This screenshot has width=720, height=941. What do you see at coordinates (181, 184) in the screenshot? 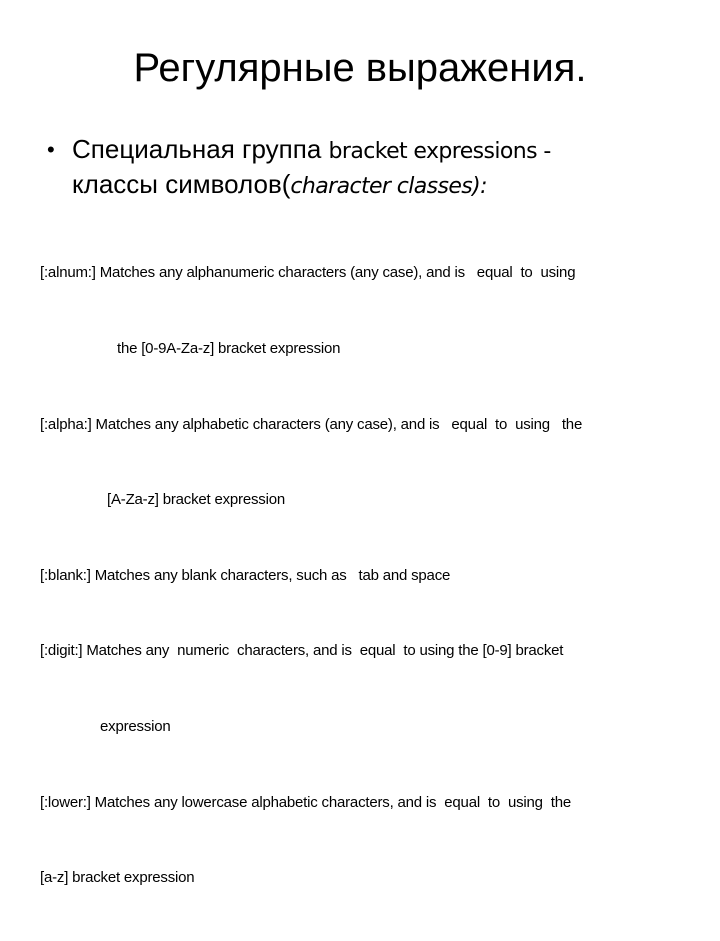
I see `bullet-line2-ru: классы символов(` at bounding box center [181, 184].